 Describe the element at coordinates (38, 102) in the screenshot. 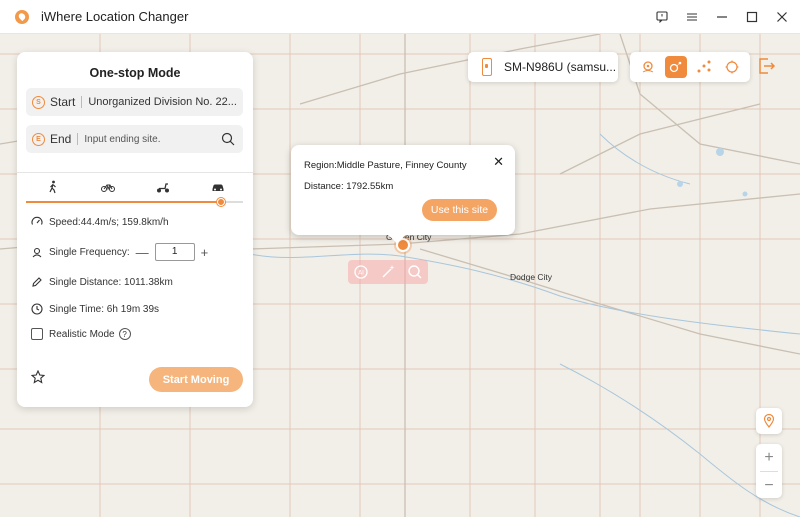

I see `start-pin-icon: S` at that location.